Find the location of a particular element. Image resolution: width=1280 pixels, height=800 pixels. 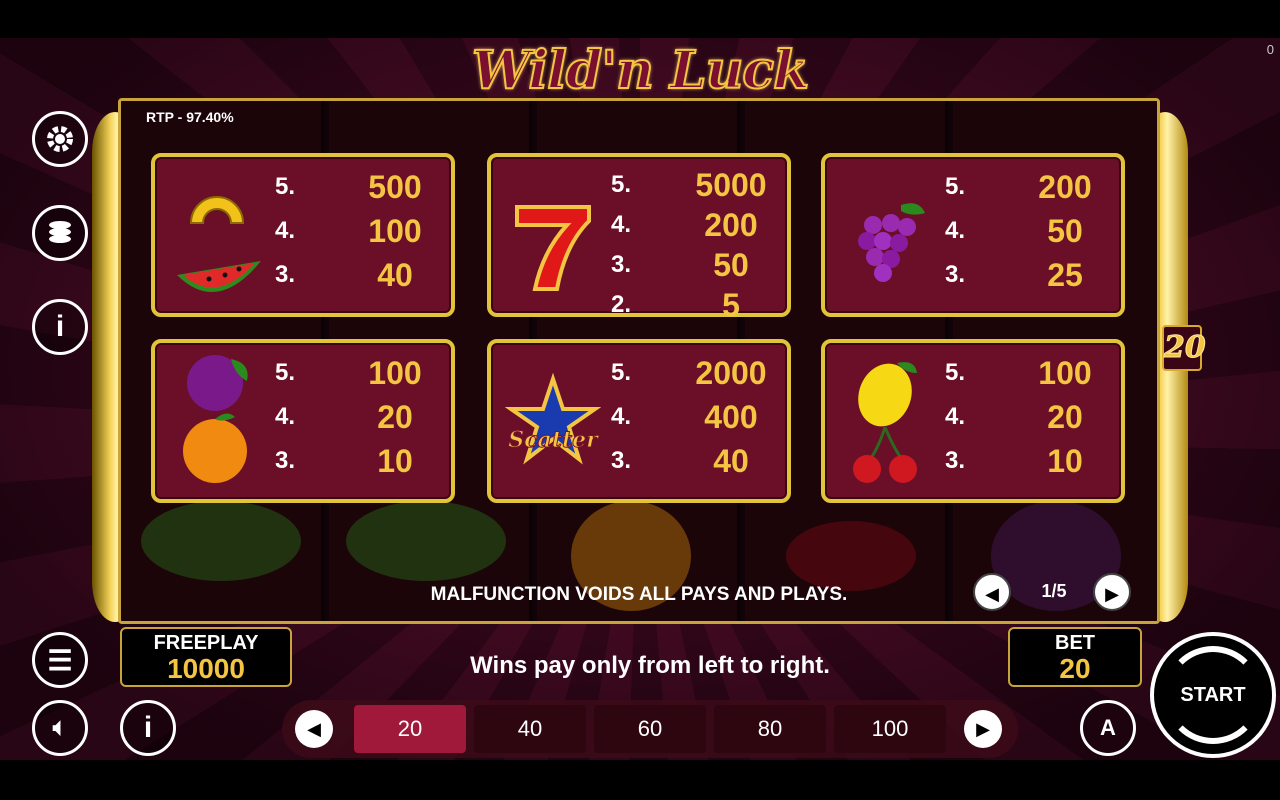

payout-value: 400 is located at coordinates (731, 416).